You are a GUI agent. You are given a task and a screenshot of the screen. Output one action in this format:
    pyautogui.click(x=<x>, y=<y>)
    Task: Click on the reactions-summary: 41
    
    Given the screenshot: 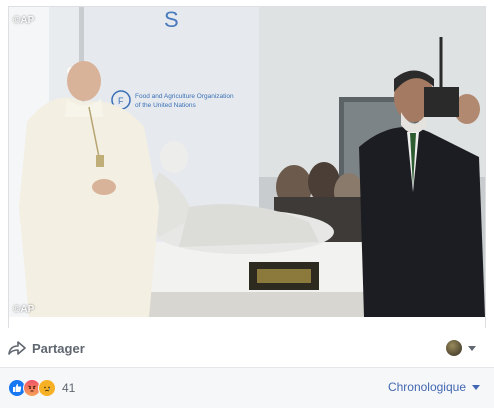 What is the action you would take?
    pyautogui.click(x=41, y=388)
    